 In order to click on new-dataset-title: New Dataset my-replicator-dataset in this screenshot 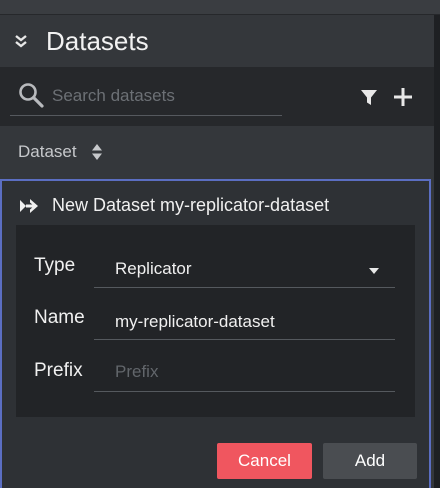, I will do `click(191, 205)`.